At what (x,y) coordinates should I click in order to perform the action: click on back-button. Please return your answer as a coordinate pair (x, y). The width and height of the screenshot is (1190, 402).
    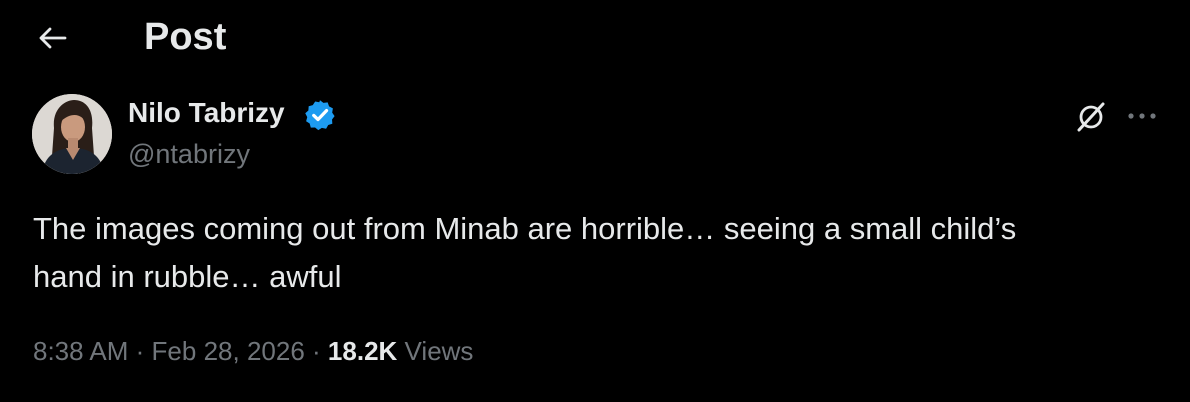
    Looking at the image, I should click on (52, 38).